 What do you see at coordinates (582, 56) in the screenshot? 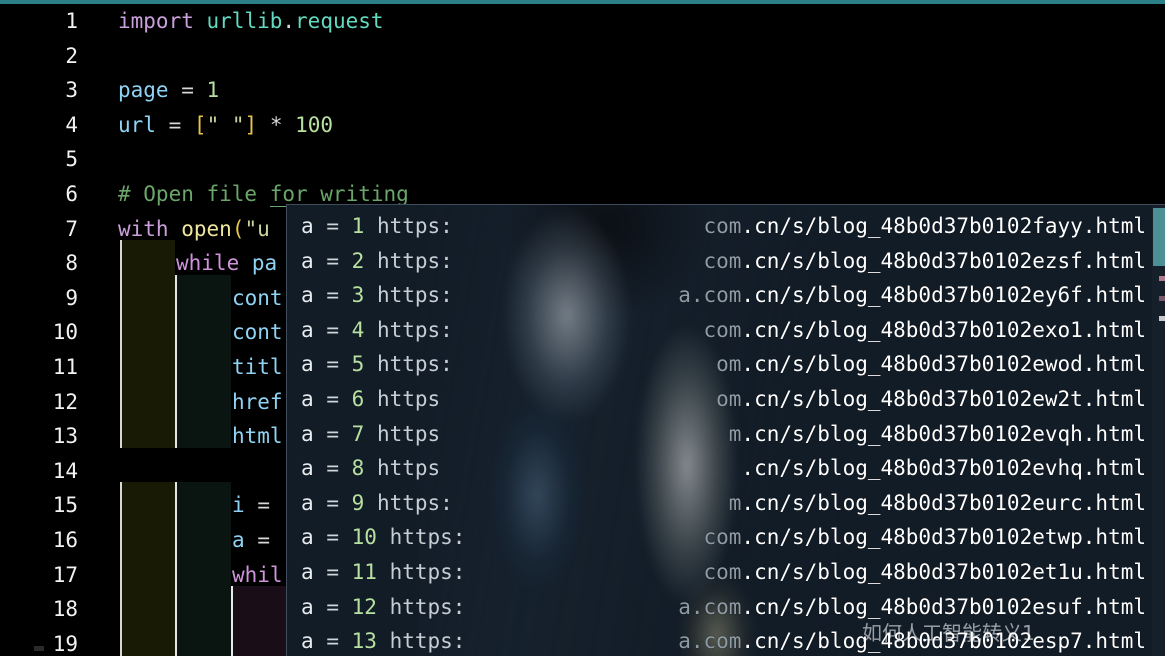
I see `code-line: 2` at bounding box center [582, 56].